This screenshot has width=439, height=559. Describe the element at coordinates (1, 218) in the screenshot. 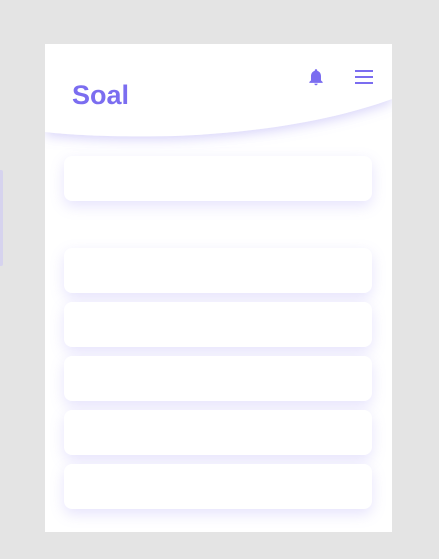

I see `side-drawer-tab` at that location.